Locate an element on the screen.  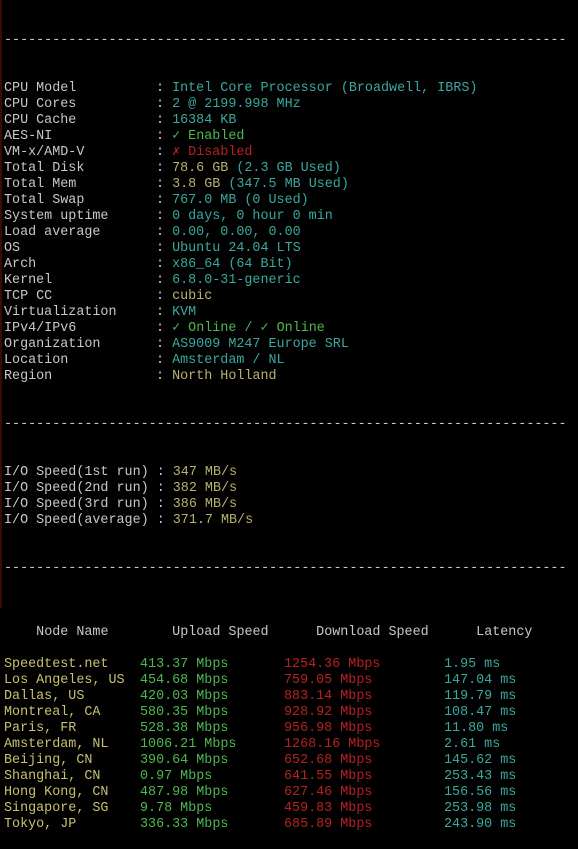
upload-speed: 390.64 Mbps is located at coordinates (184, 760).